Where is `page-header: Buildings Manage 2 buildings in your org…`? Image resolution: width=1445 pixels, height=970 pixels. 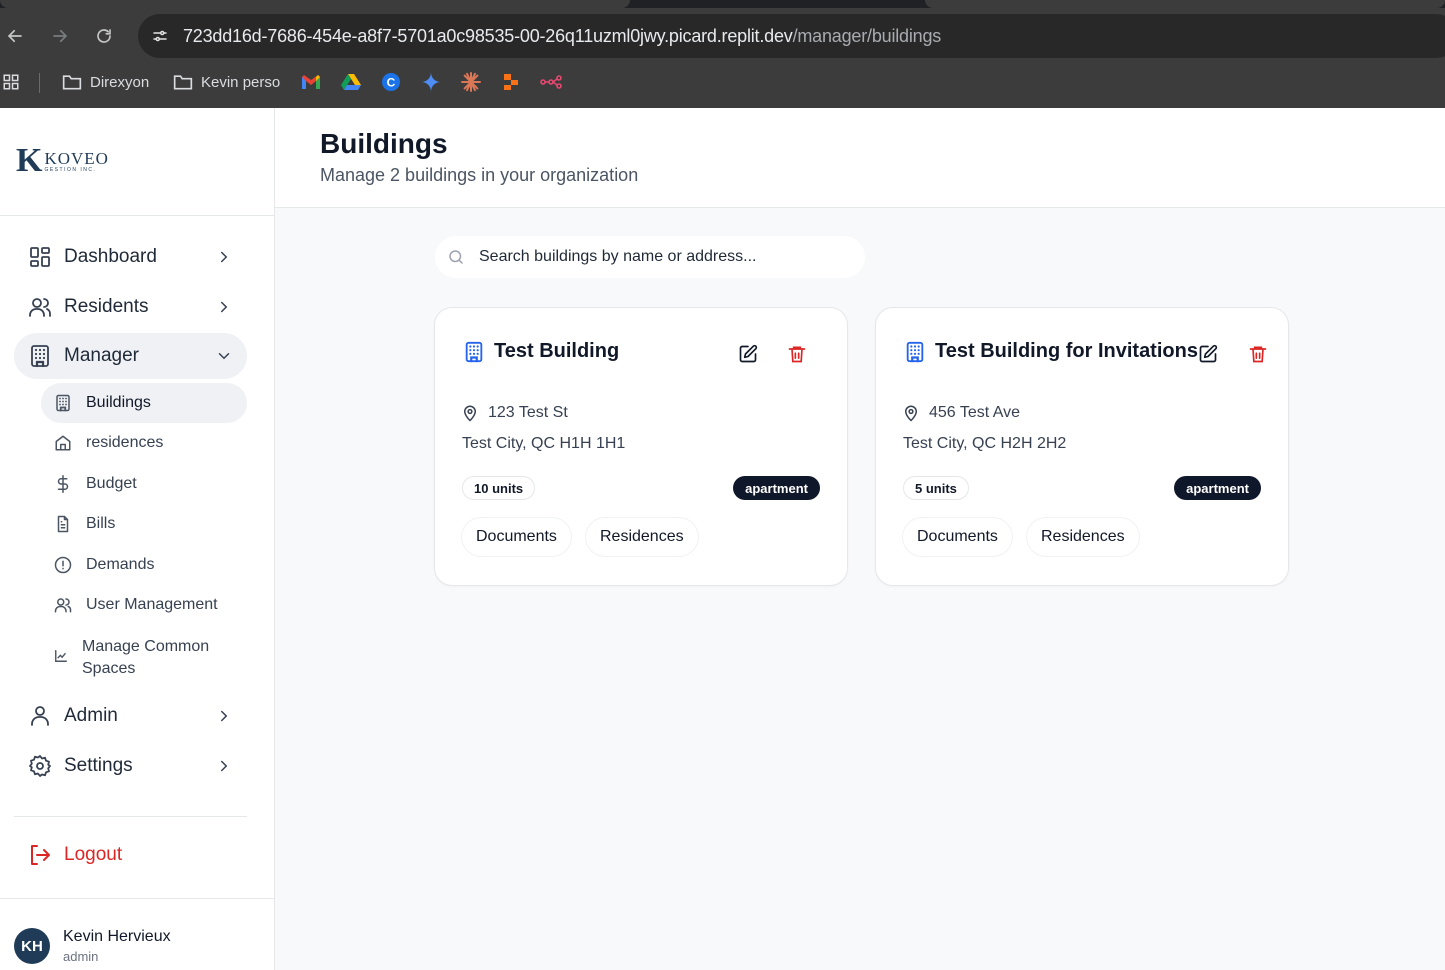 page-header: Buildings Manage 2 buildings in your org… is located at coordinates (860, 158).